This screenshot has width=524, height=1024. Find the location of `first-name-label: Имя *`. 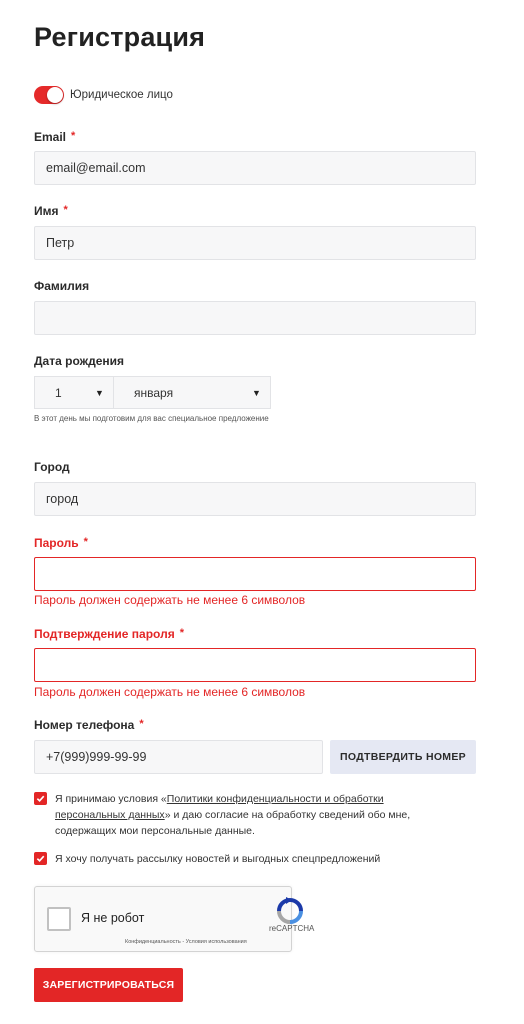

first-name-label: Имя * is located at coordinates (51, 211).